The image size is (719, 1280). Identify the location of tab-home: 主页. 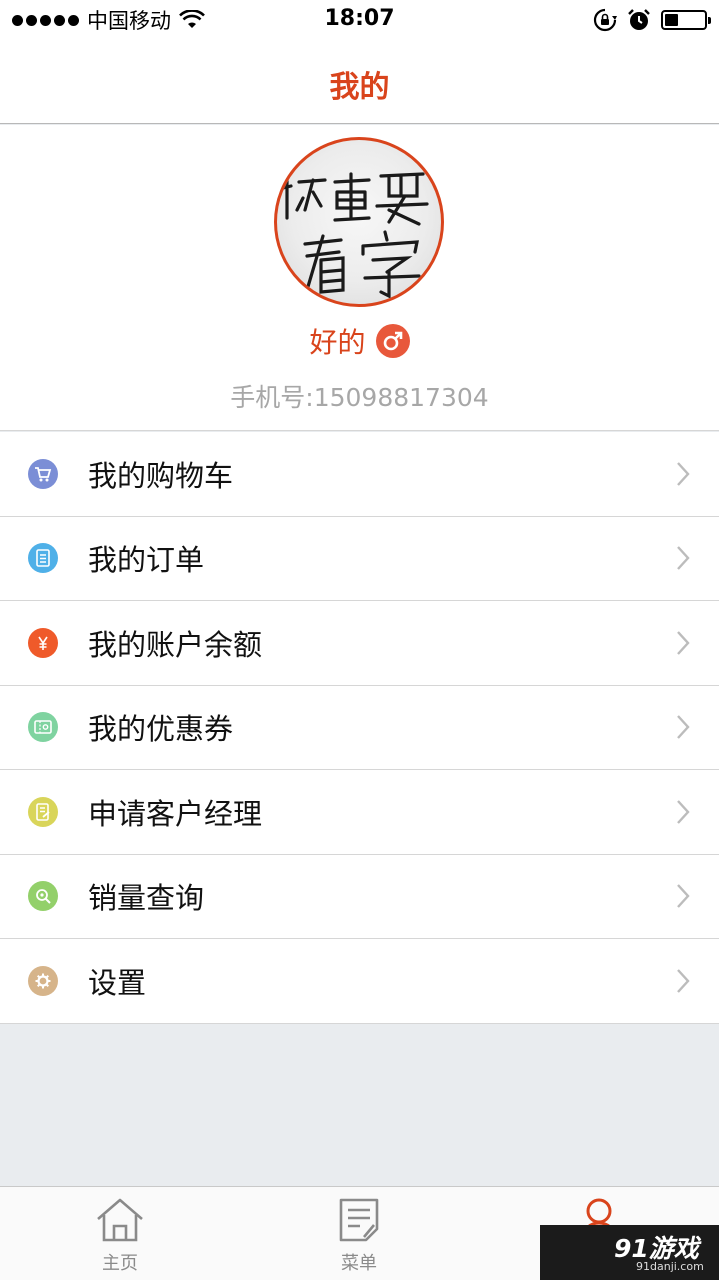
(120, 1233).